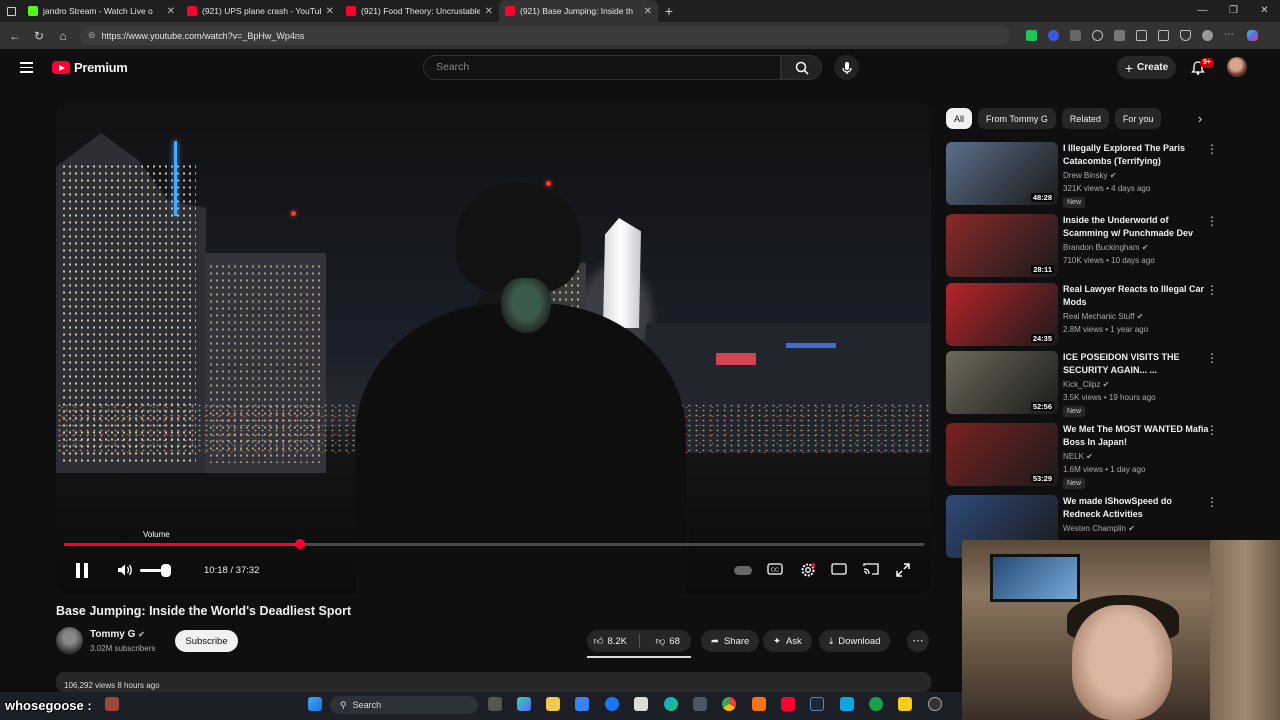 The image size is (1280, 720). I want to click on favorites-icon, so click(1141, 35).